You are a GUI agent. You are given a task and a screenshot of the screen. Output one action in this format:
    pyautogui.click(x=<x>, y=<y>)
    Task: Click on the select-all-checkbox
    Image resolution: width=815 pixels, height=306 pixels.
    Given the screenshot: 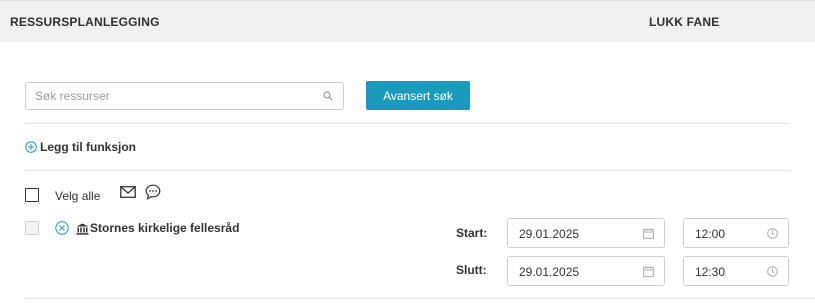 What is the action you would take?
    pyautogui.click(x=32, y=195)
    